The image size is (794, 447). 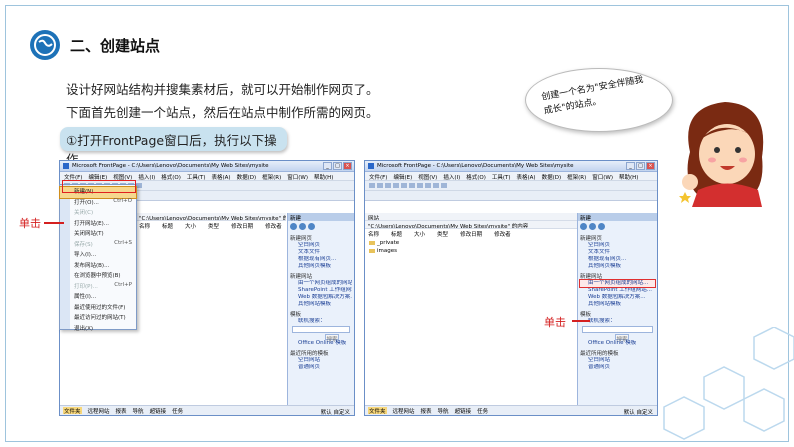 I want to click on preview-icon, so click(x=404, y=185).